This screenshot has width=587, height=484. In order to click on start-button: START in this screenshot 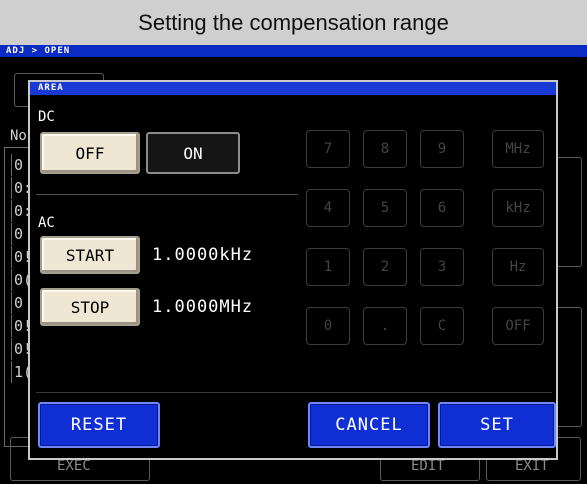, I will do `click(90, 255)`.